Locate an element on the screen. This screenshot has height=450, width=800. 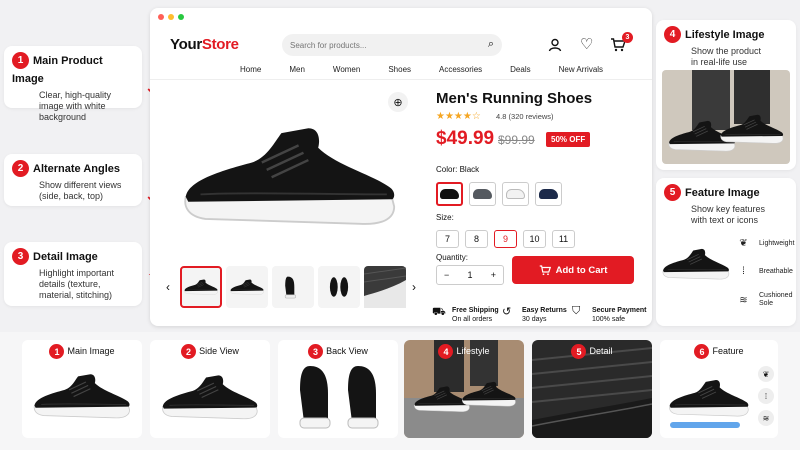
card-number: 1 is located at coordinates (57, 351).